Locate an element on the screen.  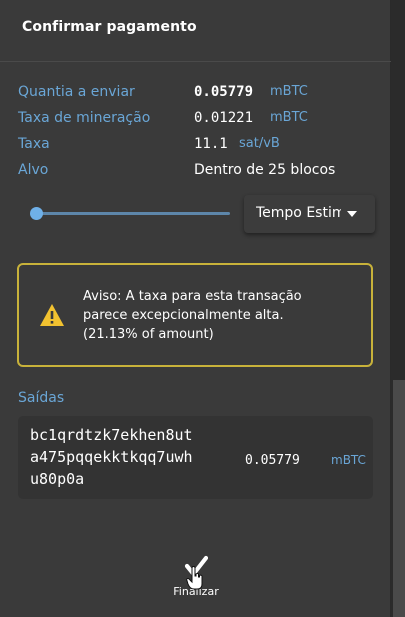
fee-method-selected: Tempo Estimado is located at coordinates (298, 213).